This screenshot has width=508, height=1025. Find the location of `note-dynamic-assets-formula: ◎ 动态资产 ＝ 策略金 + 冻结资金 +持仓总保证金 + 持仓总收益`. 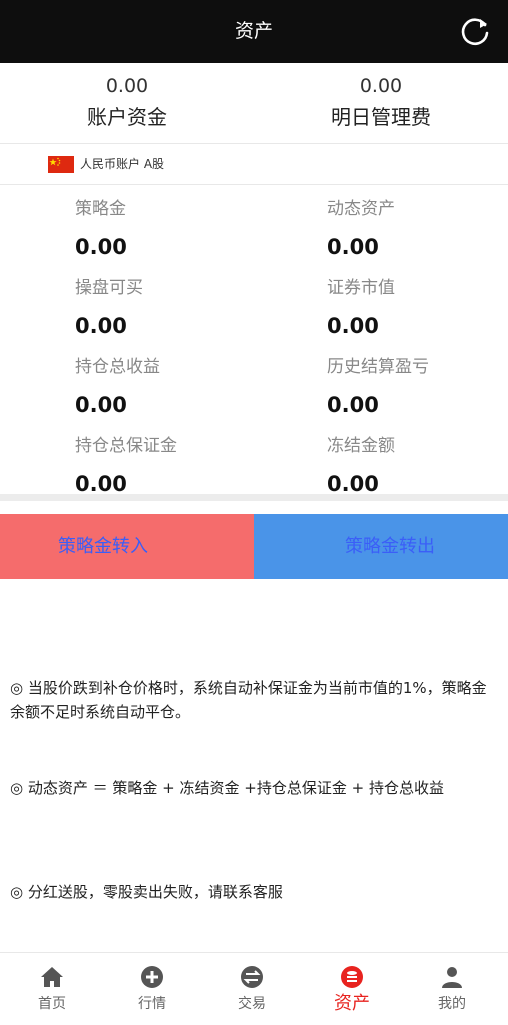

note-dynamic-assets-formula: ◎ 动态资产 ＝ 策略金 + 冻结资金 +持仓总保证金 + 持仓总收益 is located at coordinates (227, 788).